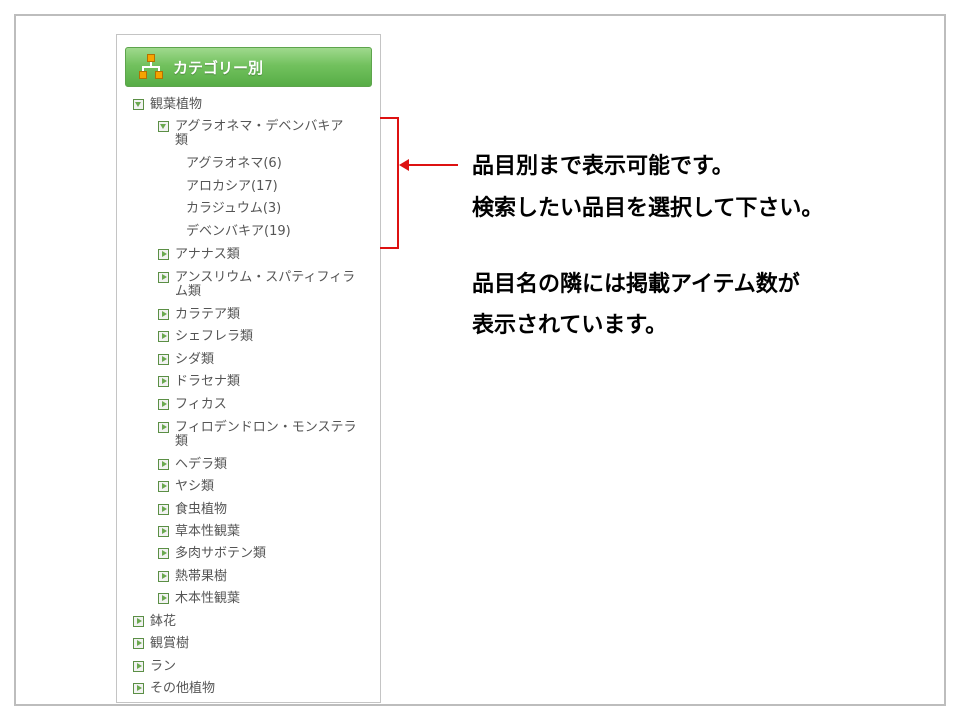  Describe the element at coordinates (192, 577) in the screenshot. I see `tree-item-tropical-fruit: 熱帯果樹` at that location.